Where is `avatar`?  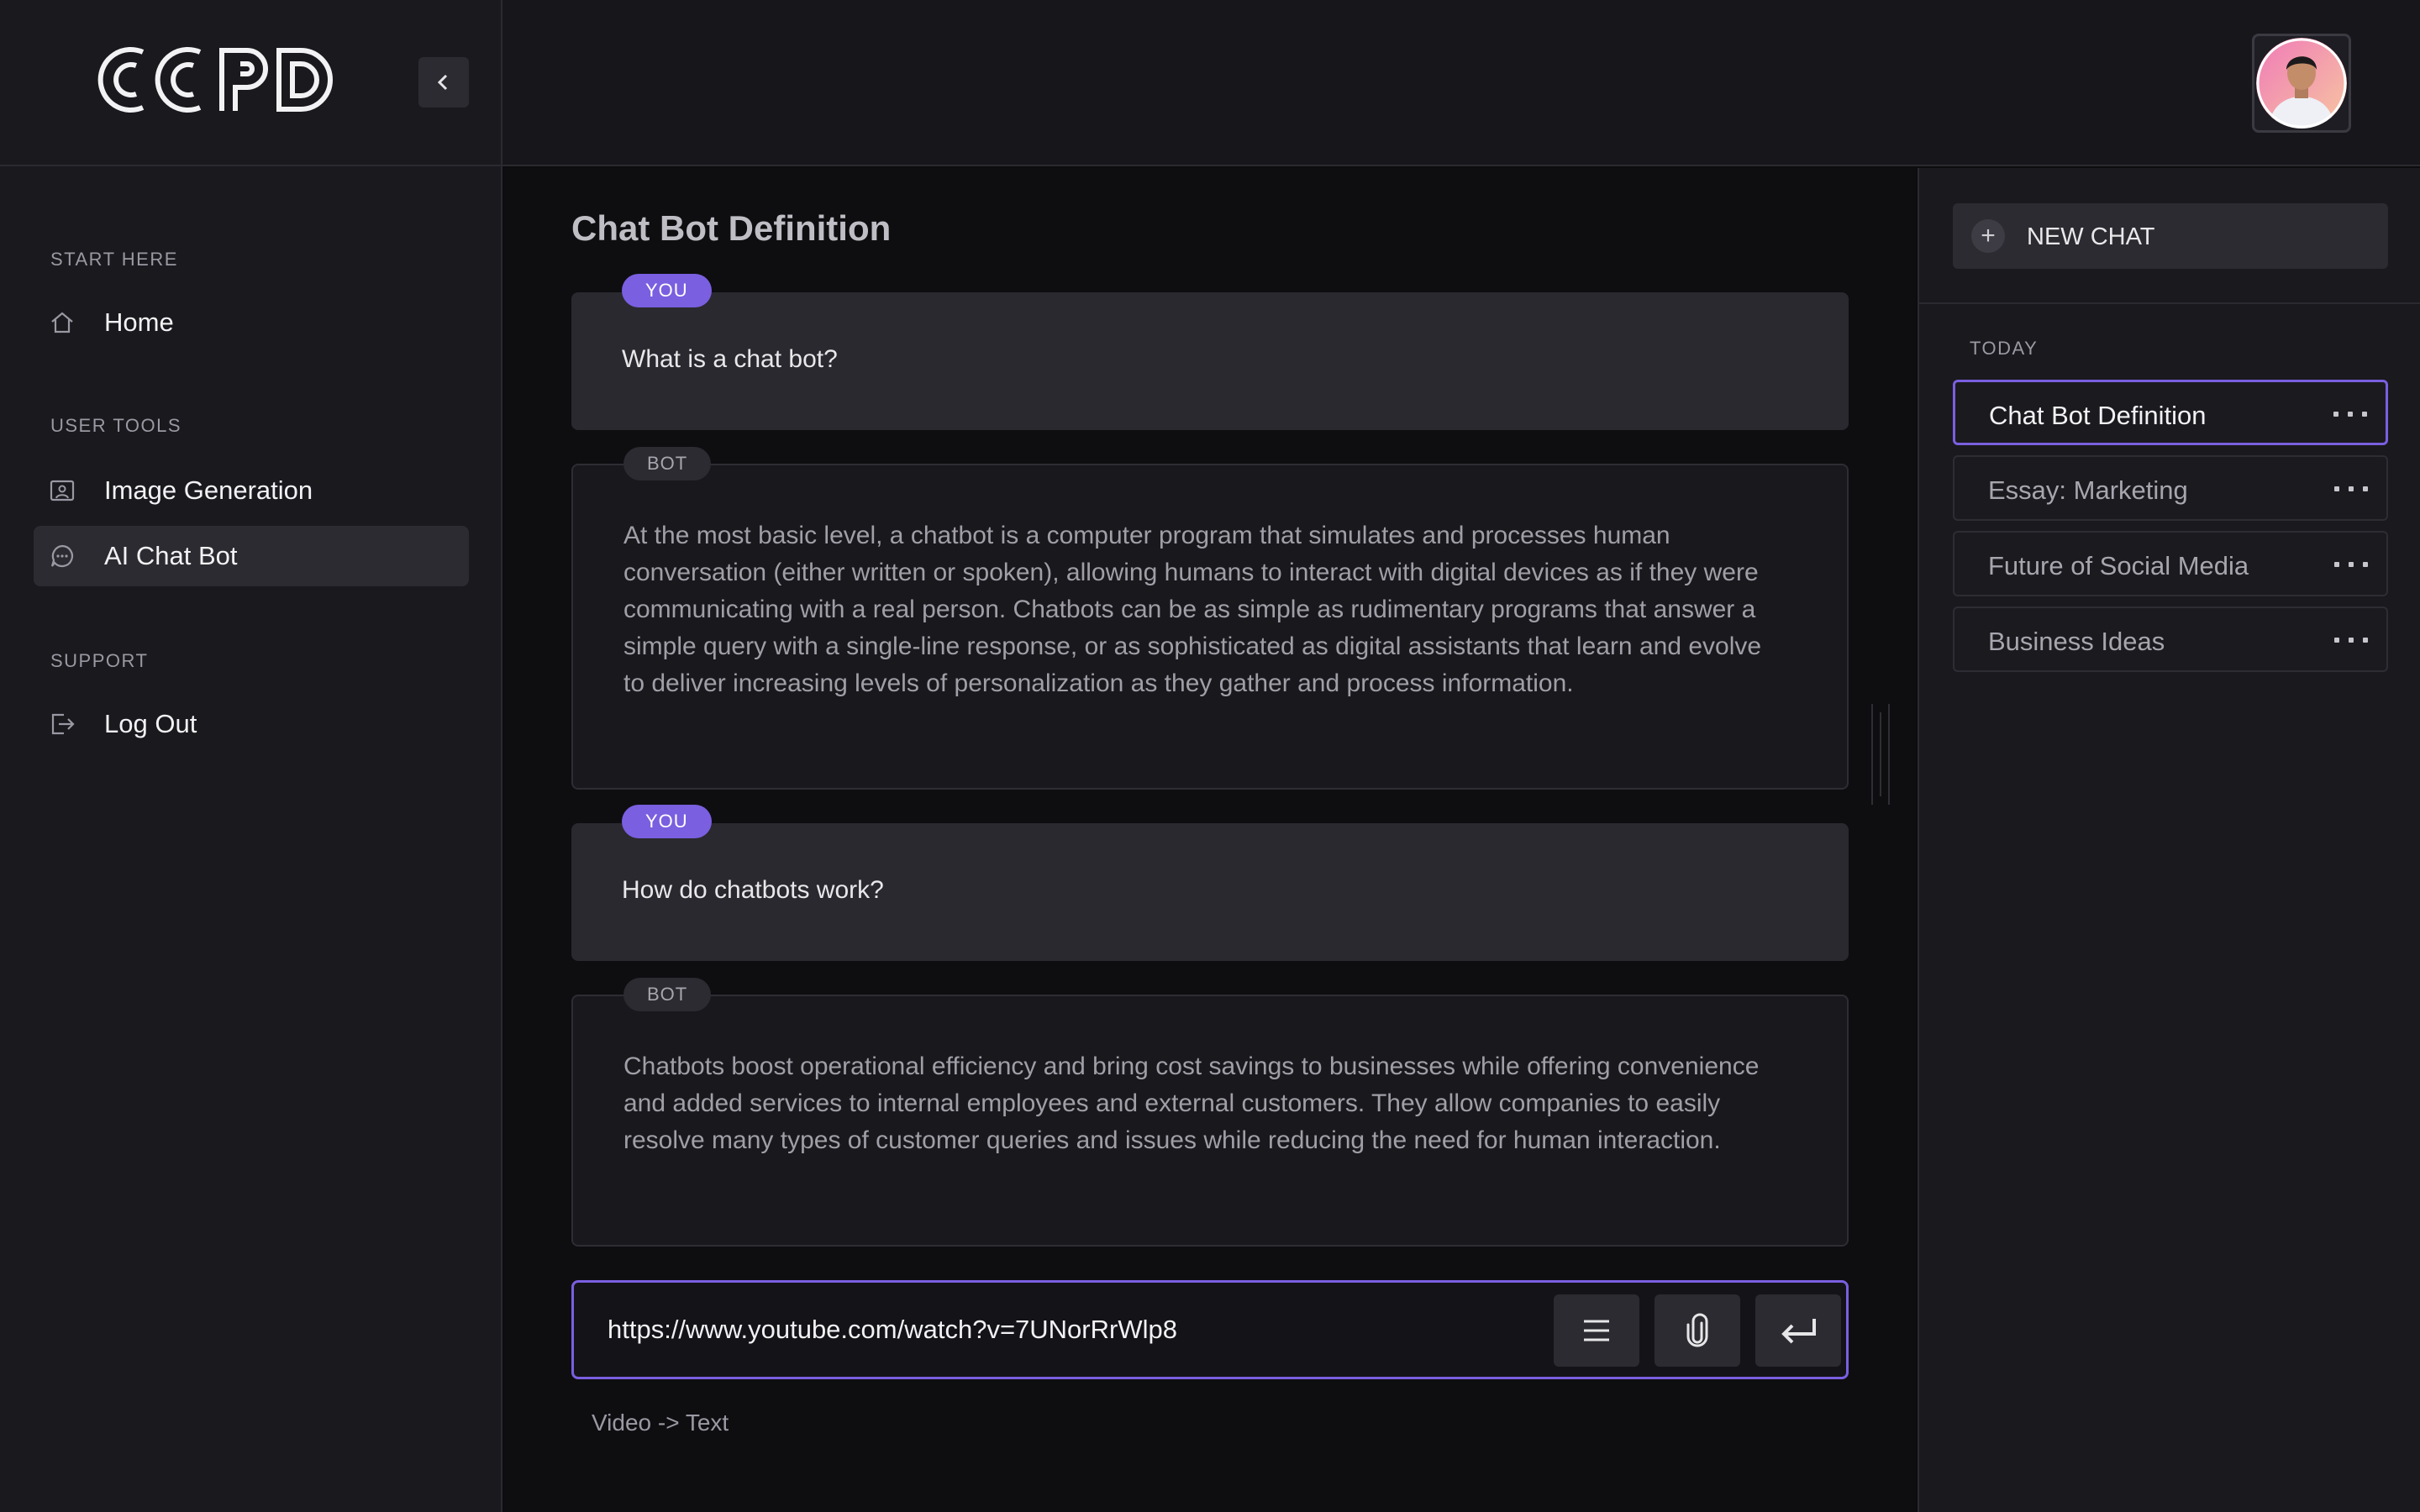 avatar is located at coordinates (2301, 83).